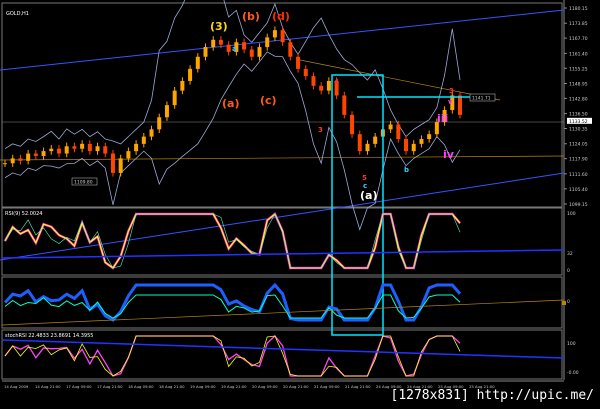 The image size is (600, 409). I want to click on x-tick-label: 18 Aug 21:00, so click(172, 386).